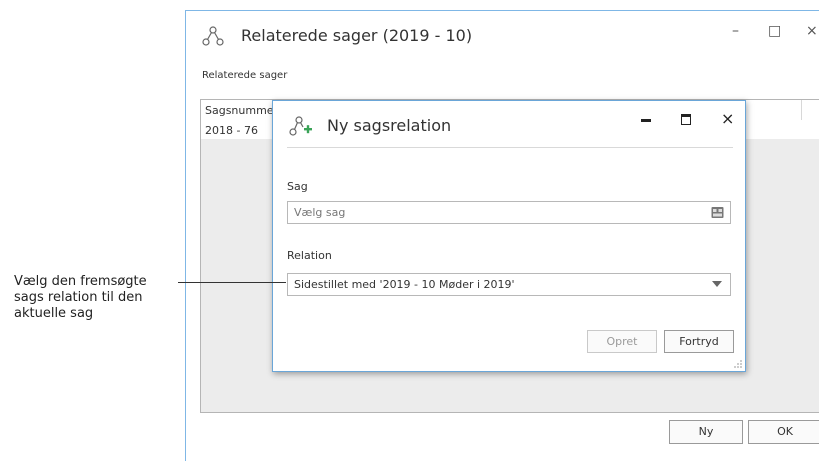 The height and width of the screenshot is (461, 819). Describe the element at coordinates (309, 255) in the screenshot. I see `relation-label: Relation` at that location.